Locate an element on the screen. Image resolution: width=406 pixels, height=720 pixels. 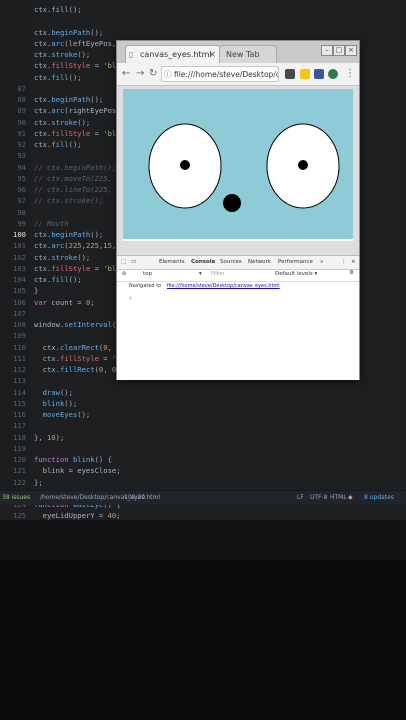
code-token: 225 is located at coordinates (92, 246).